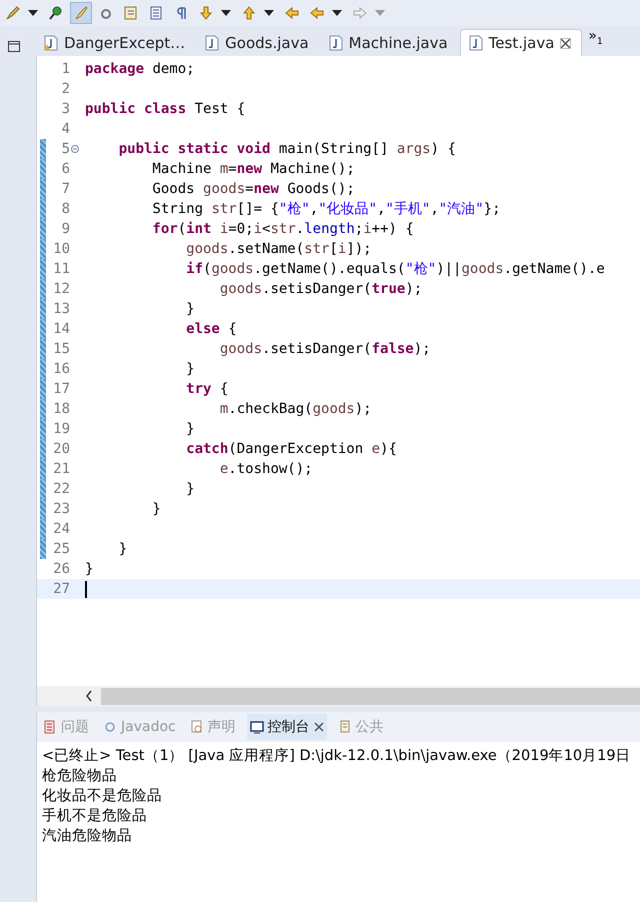  What do you see at coordinates (61, 409) in the screenshot?
I see `line-number: 18` at bounding box center [61, 409].